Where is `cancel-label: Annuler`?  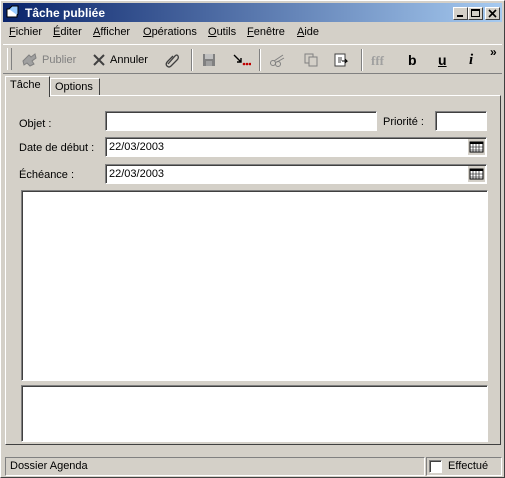 cancel-label: Annuler is located at coordinates (129, 60).